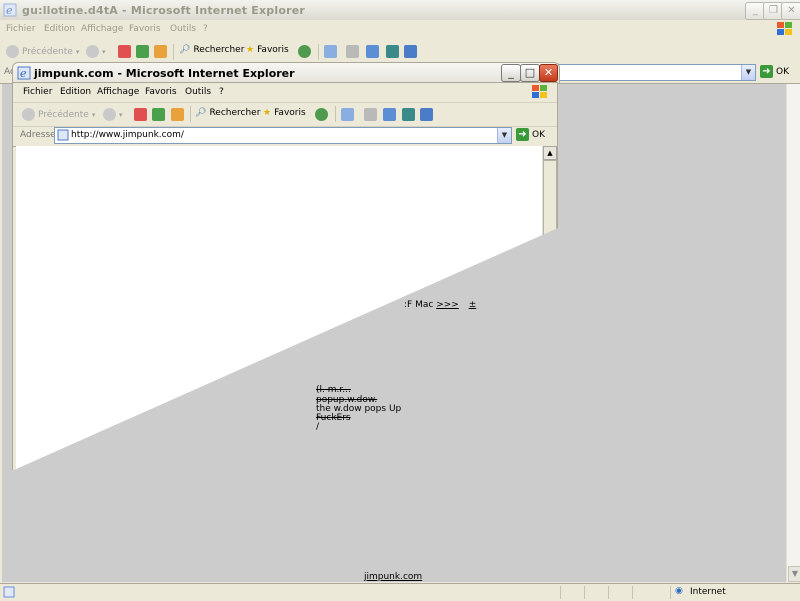 The image size is (800, 601). I want to click on plus-link: ±, so click(473, 305).